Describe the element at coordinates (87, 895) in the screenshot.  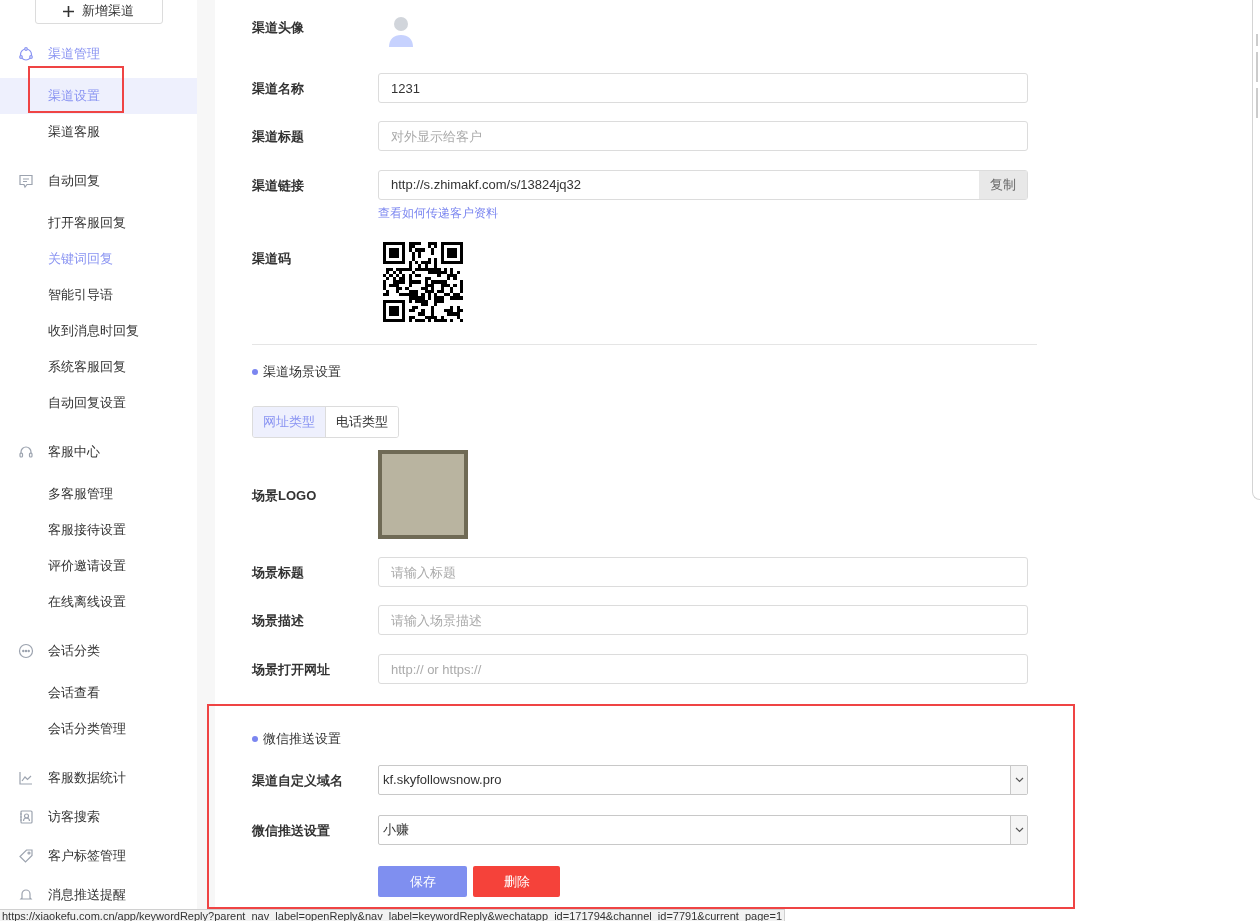
I see `sidebar-group: 消息推送提醒` at that location.